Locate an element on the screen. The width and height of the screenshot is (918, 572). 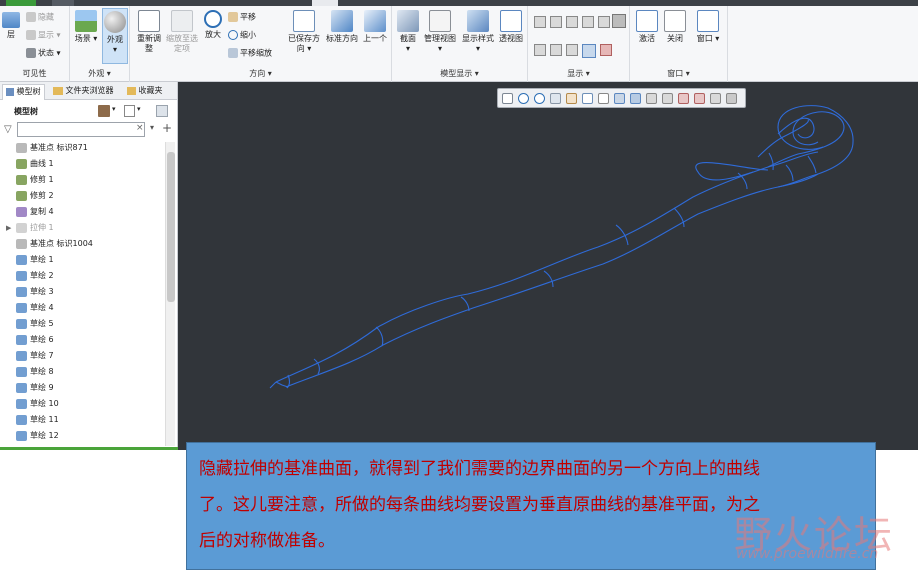
tree-item: 草绘 10 is located at coordinates (82, 404).